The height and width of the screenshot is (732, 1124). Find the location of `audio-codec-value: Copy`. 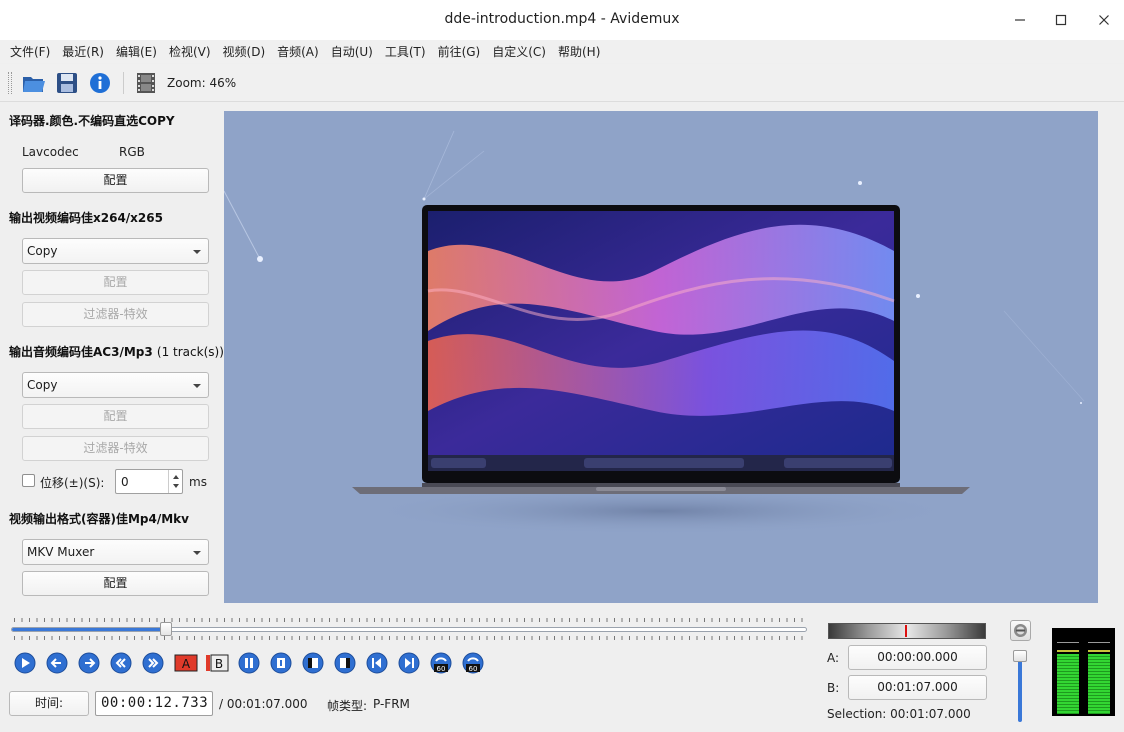

audio-codec-value: Copy is located at coordinates (42, 385).